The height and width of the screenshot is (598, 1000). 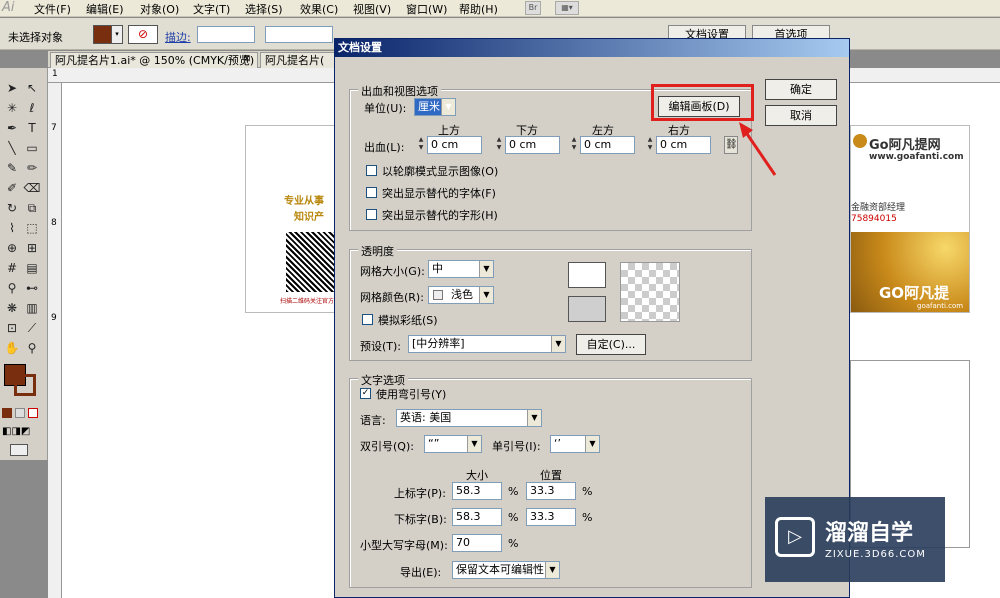 I want to click on card-brand: Go阿凡提网, so click(x=905, y=145).